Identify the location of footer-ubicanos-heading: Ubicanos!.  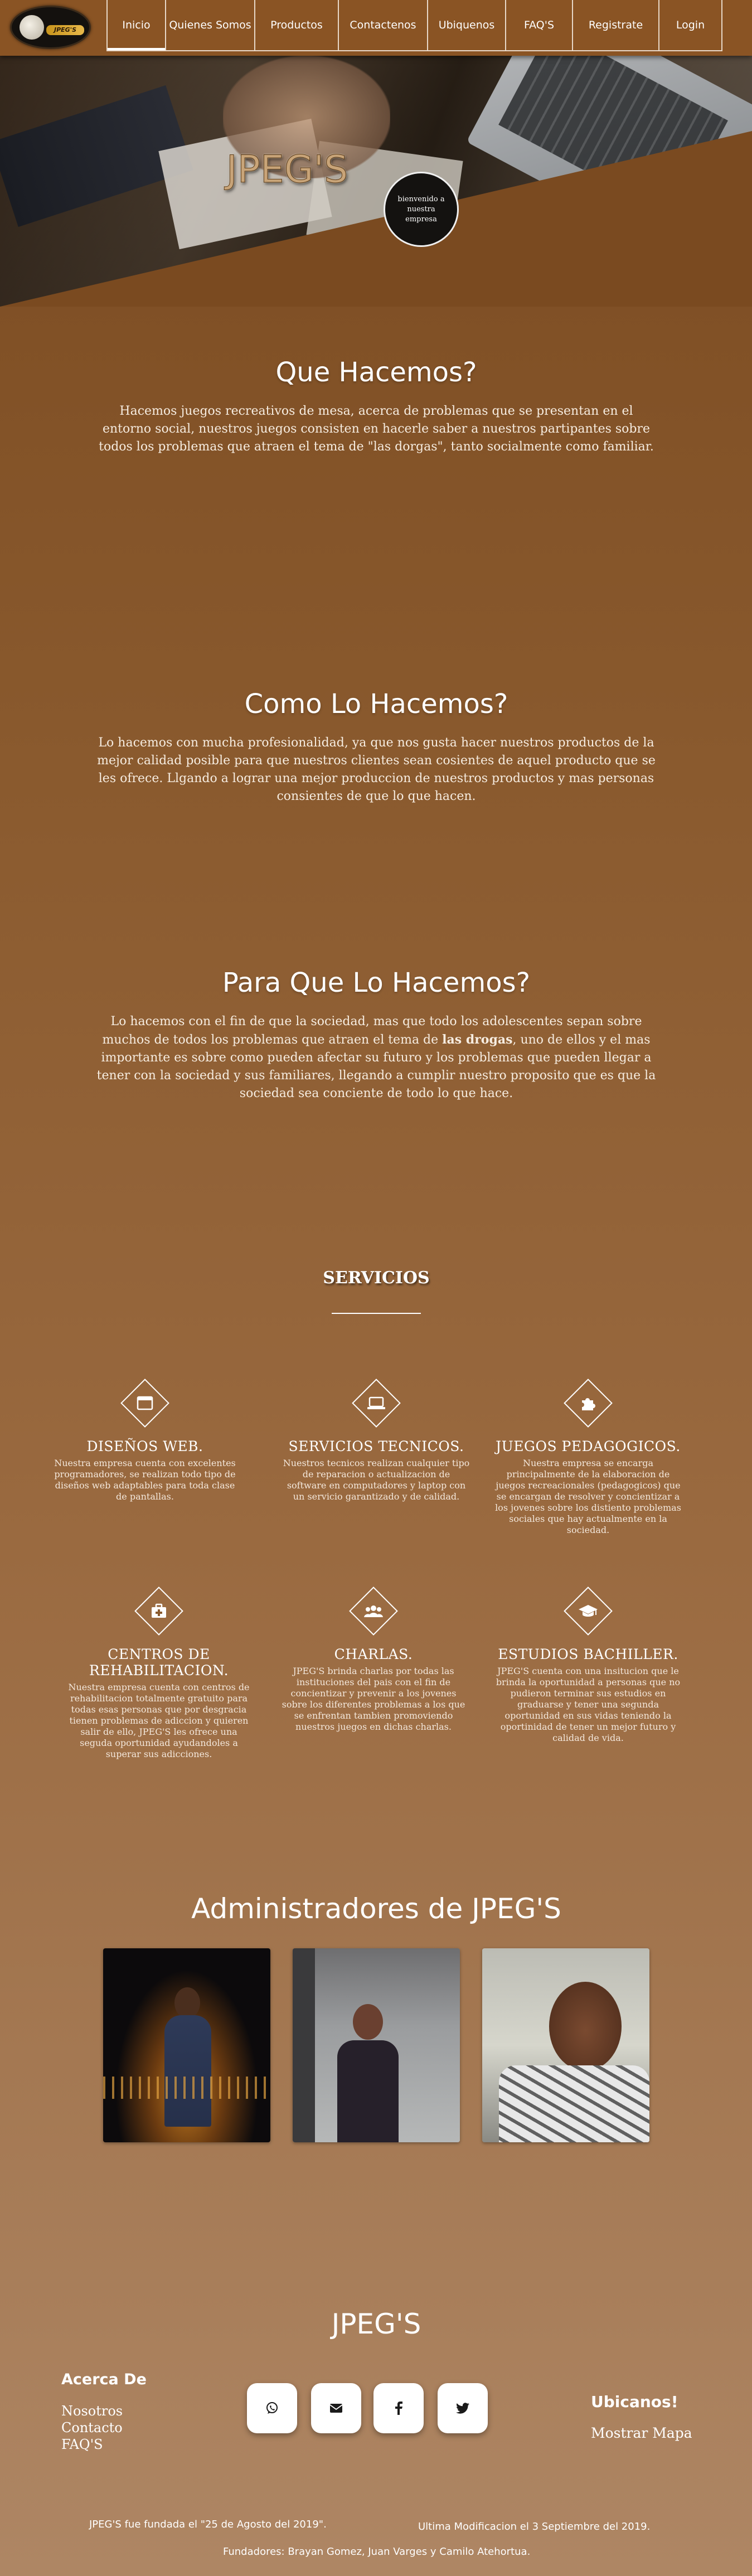
(634, 2402).